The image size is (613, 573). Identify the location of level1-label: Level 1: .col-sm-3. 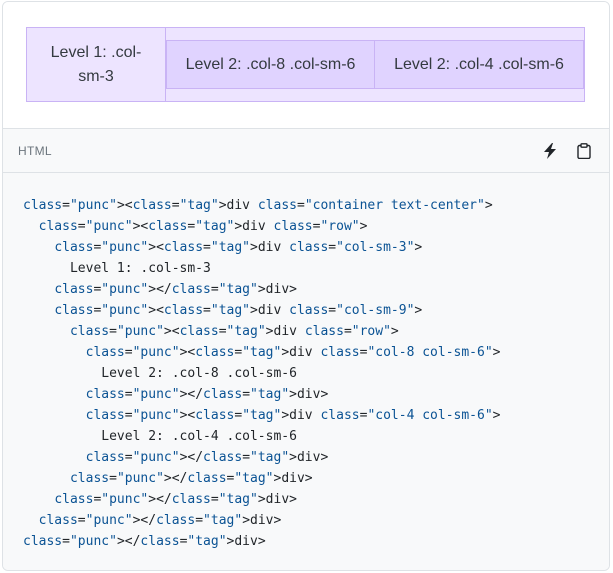
(96, 64).